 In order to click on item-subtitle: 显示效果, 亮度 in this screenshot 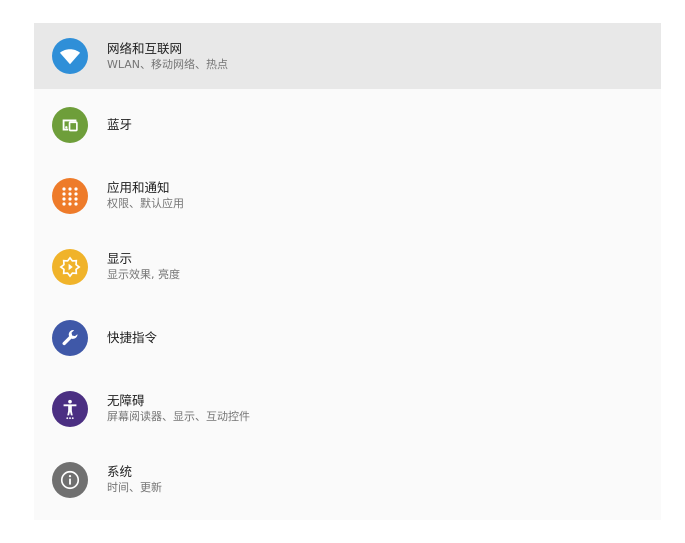, I will do `click(143, 274)`.